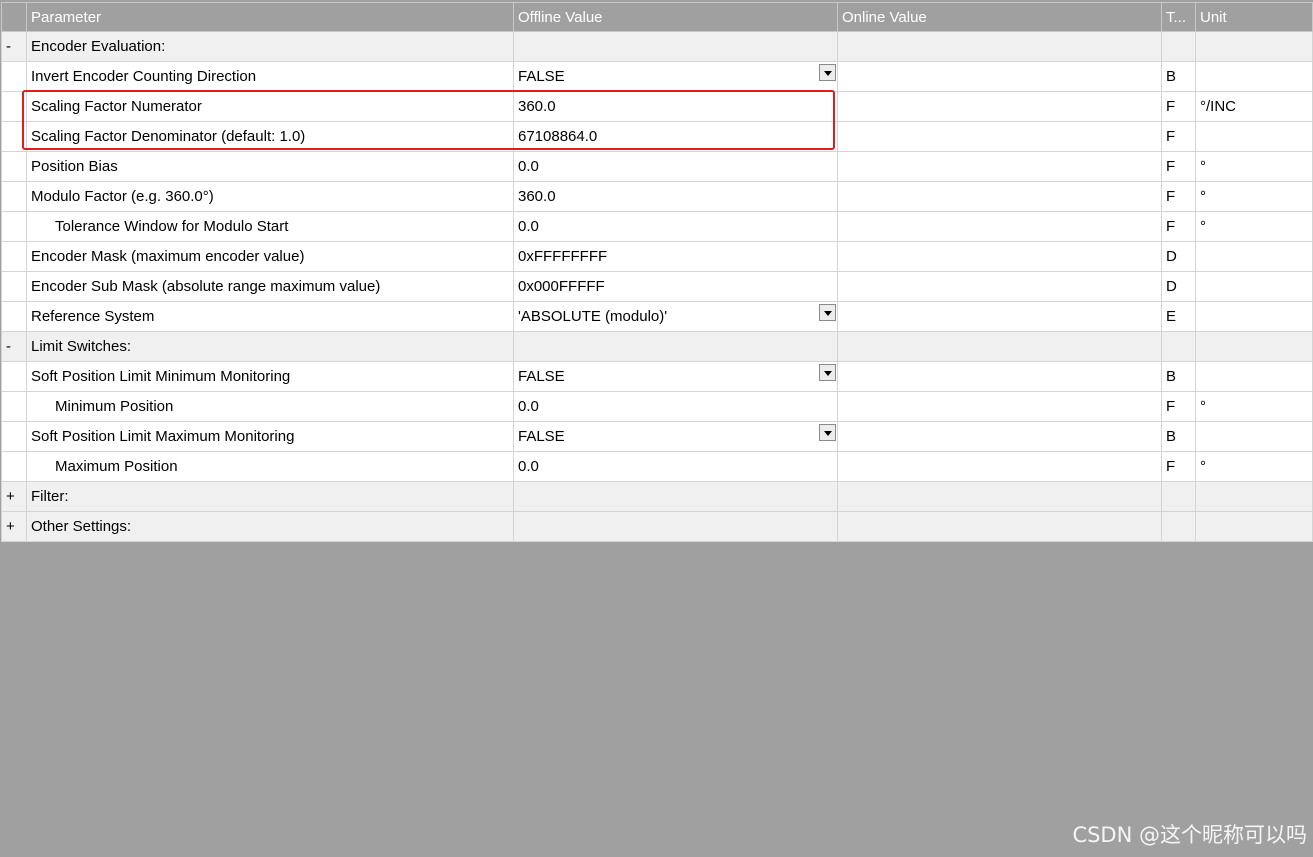 Image resolution: width=1313 pixels, height=857 pixels. What do you see at coordinates (14, 17) in the screenshot?
I see `col-expander-header` at bounding box center [14, 17].